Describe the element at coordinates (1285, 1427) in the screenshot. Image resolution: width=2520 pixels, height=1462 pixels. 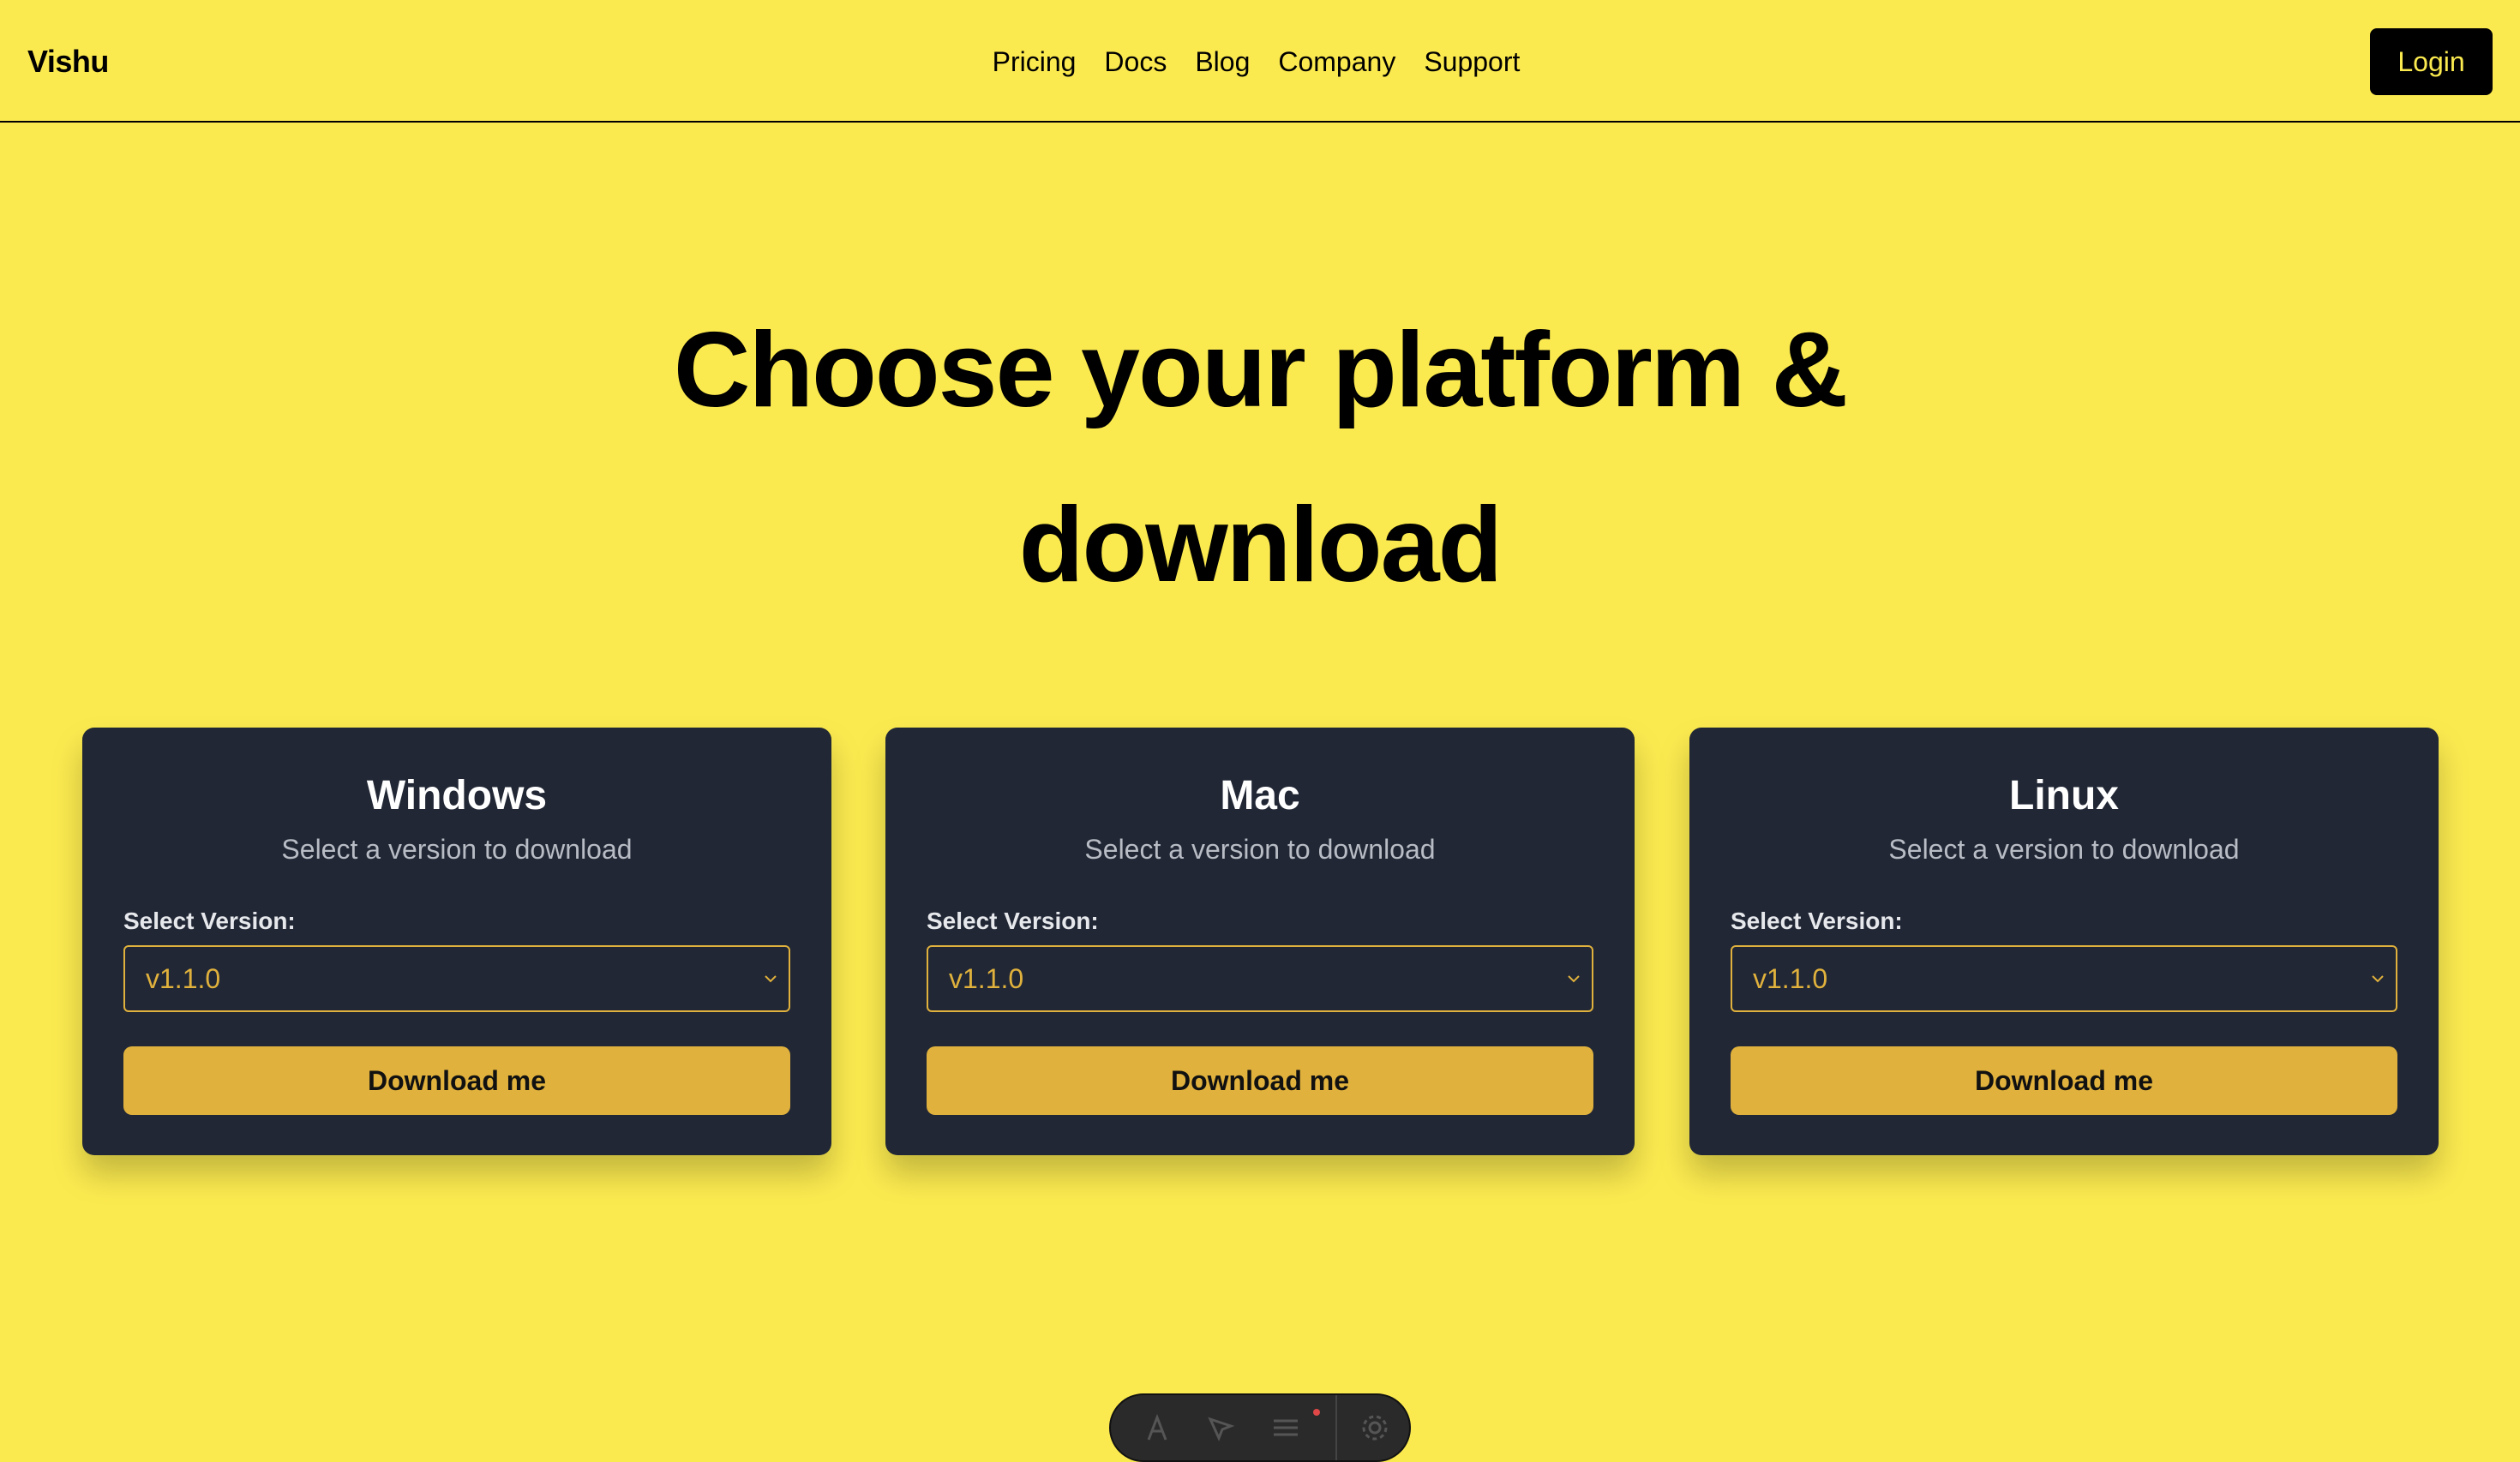
I see `menu-icon` at that location.